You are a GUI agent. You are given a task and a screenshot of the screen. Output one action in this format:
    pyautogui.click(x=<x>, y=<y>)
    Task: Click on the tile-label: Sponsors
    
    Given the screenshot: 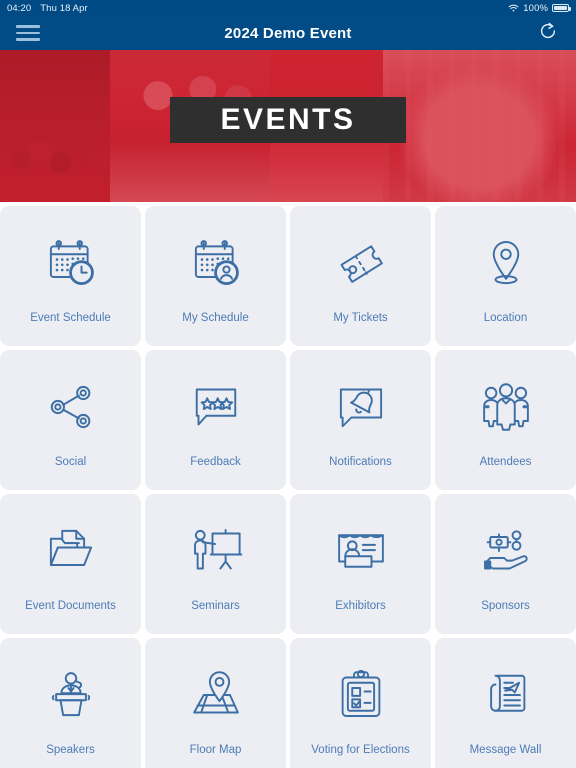 What is the action you would take?
    pyautogui.click(x=505, y=606)
    